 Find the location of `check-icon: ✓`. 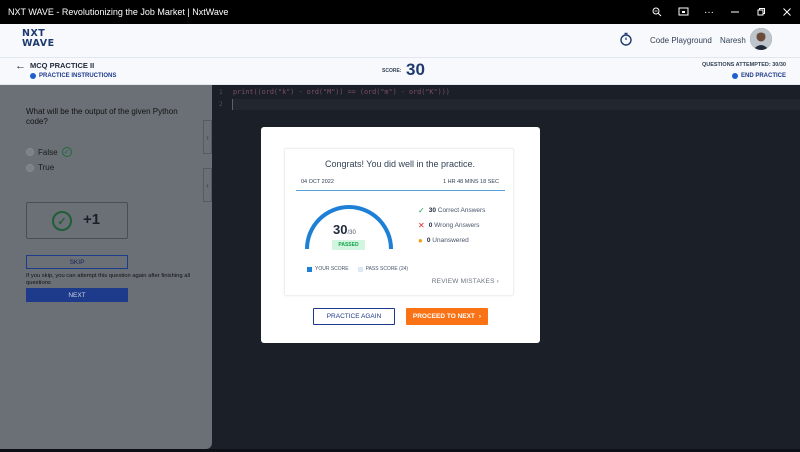

check-icon: ✓ is located at coordinates (421, 210).